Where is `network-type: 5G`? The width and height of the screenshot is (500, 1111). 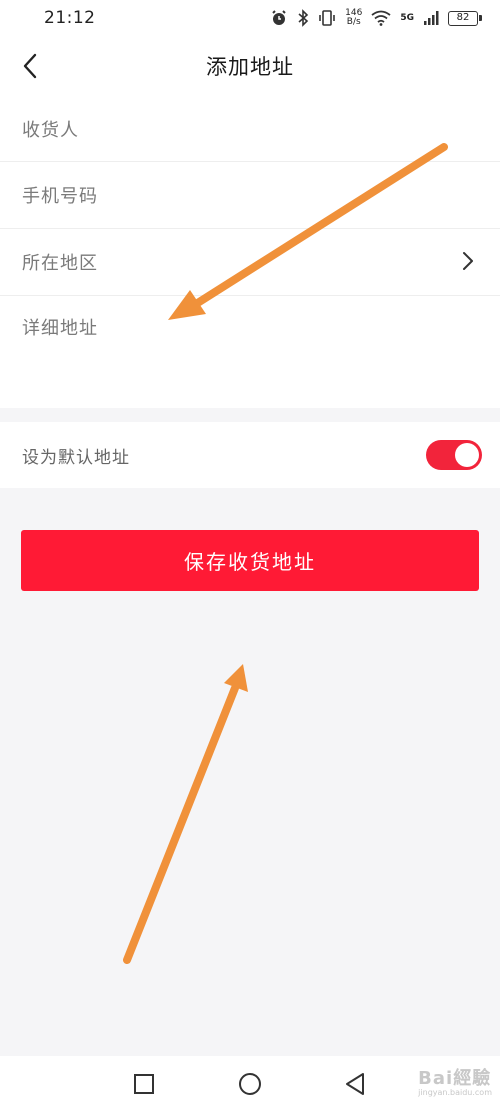 network-type: 5G is located at coordinates (407, 18).